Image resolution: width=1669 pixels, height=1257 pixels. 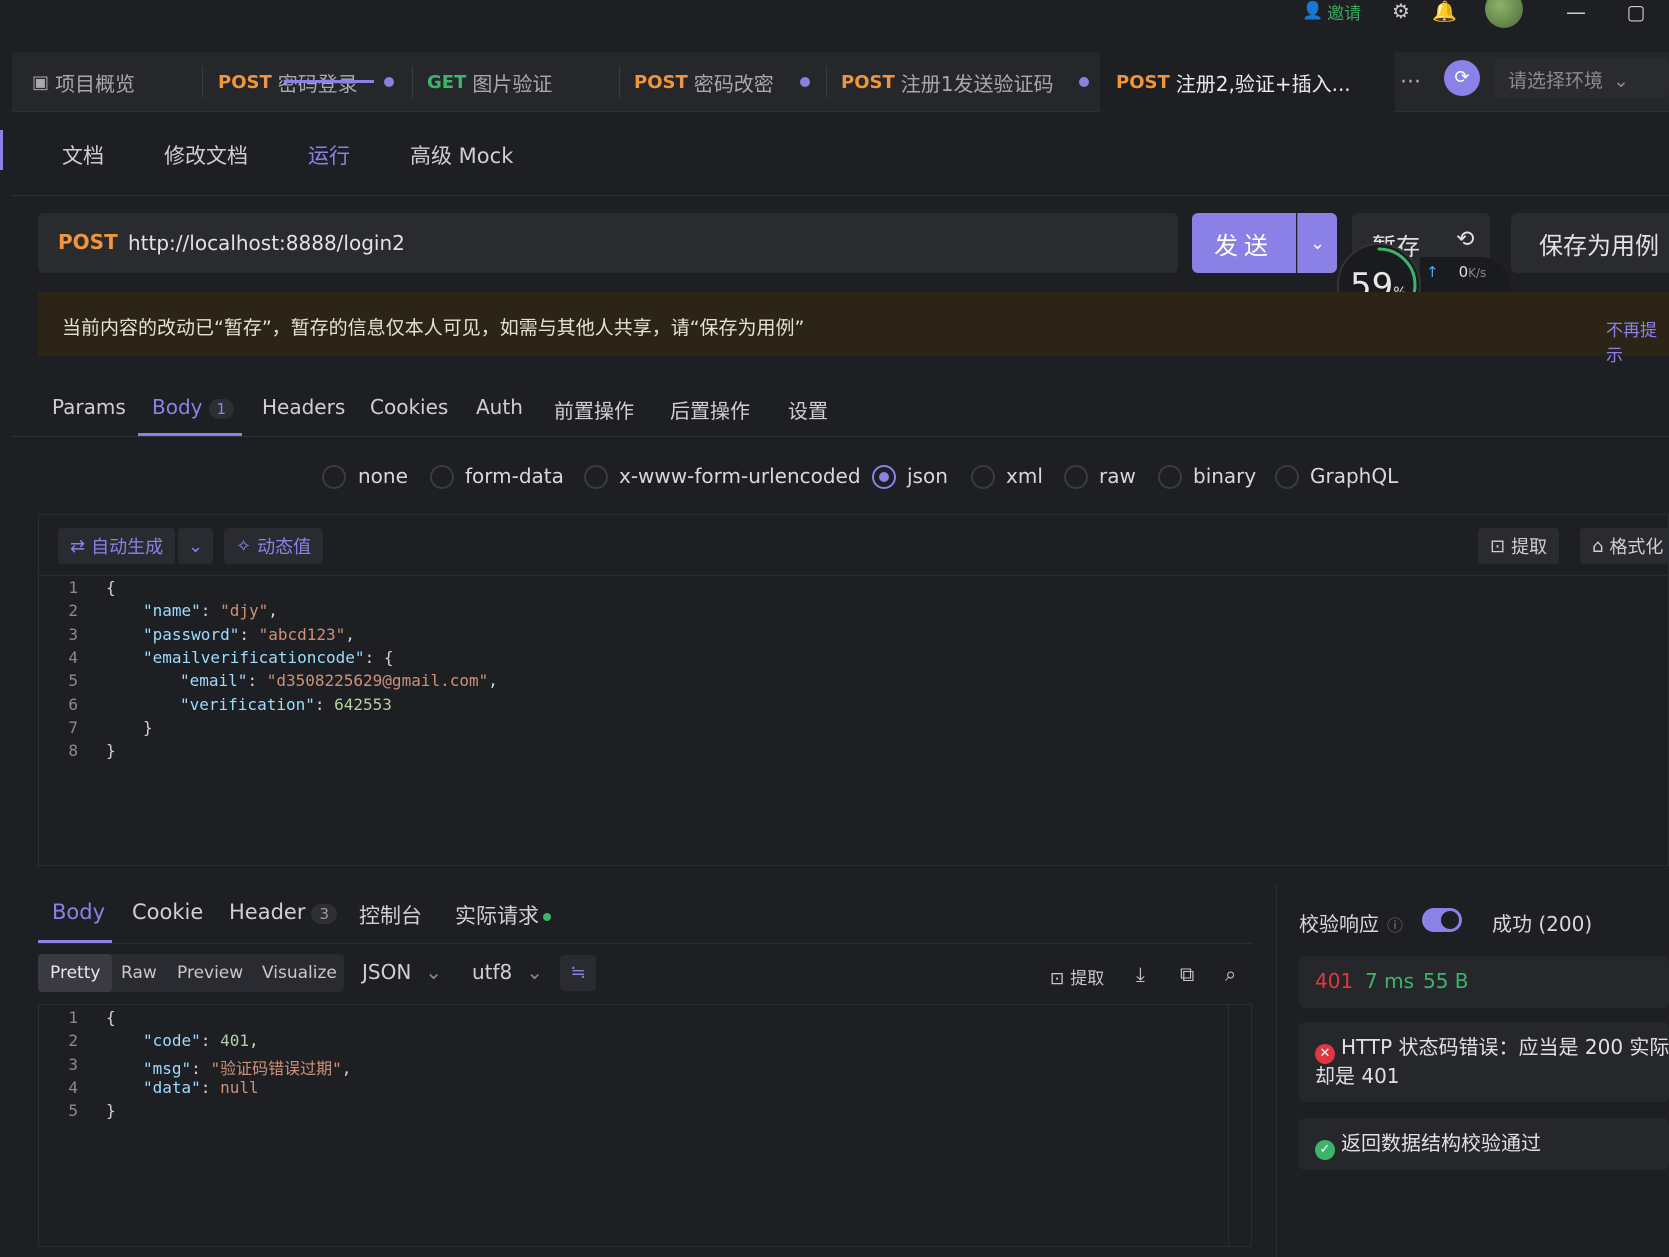 What do you see at coordinates (1637, 341) in the screenshot?
I see `dismiss-notice-link: 不再提示` at bounding box center [1637, 341].